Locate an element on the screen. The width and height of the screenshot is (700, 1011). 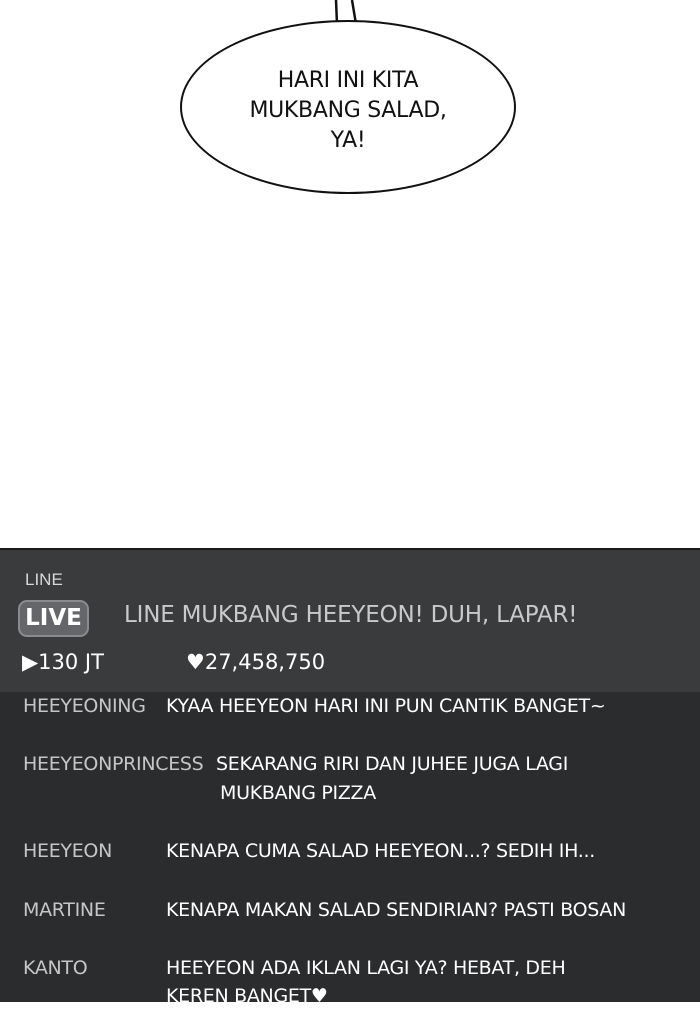
chat-username: HEEYEONING is located at coordinates (84, 706).